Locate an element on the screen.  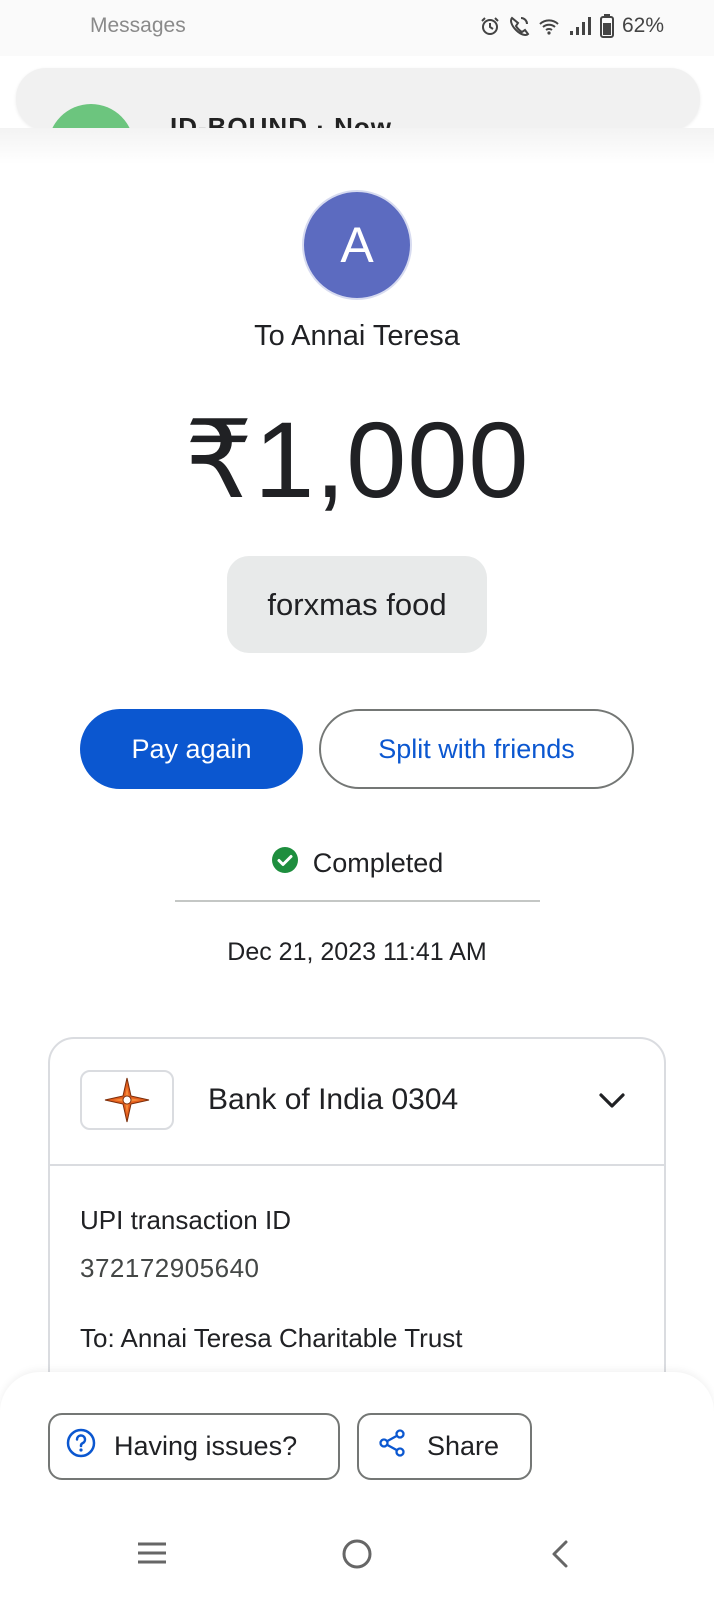
battery-icon is located at coordinates (606, 26).